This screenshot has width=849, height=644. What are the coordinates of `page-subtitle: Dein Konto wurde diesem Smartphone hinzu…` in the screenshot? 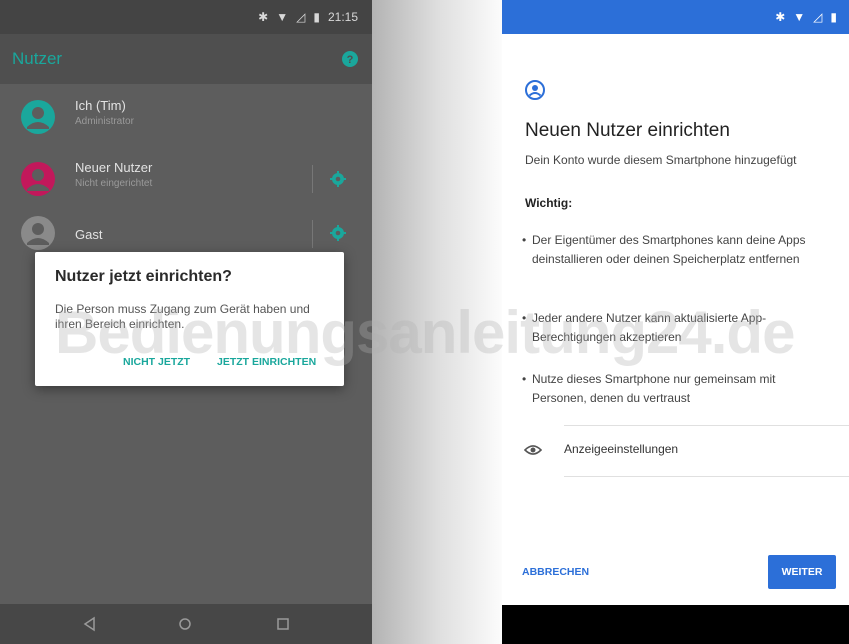 It's located at (661, 160).